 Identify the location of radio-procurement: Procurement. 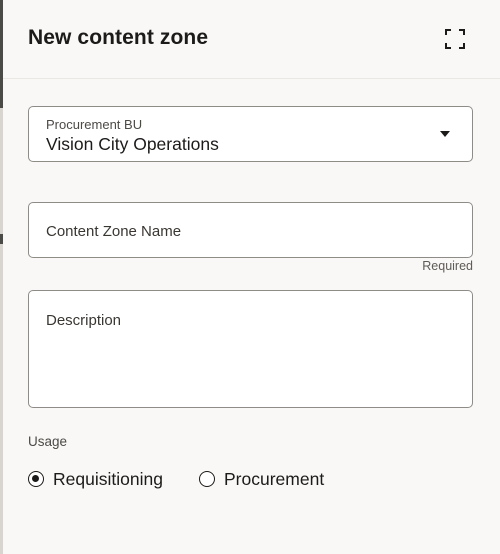
(261, 479).